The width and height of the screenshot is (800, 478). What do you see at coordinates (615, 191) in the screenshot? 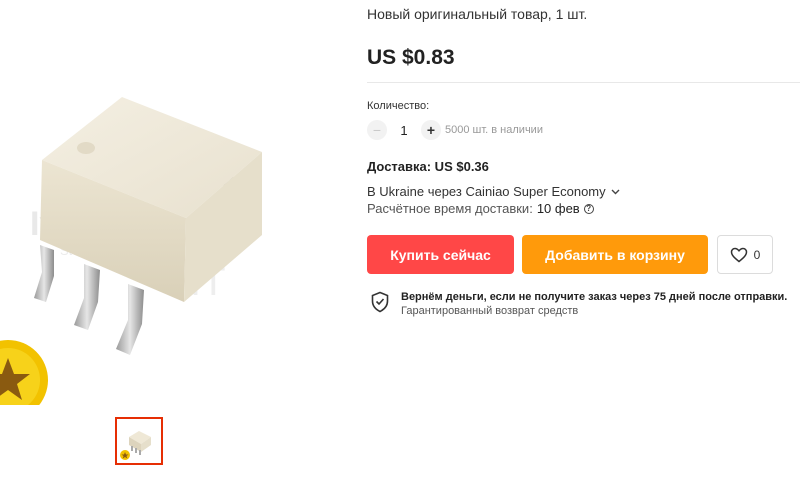
I see `chevron-down-icon` at bounding box center [615, 191].